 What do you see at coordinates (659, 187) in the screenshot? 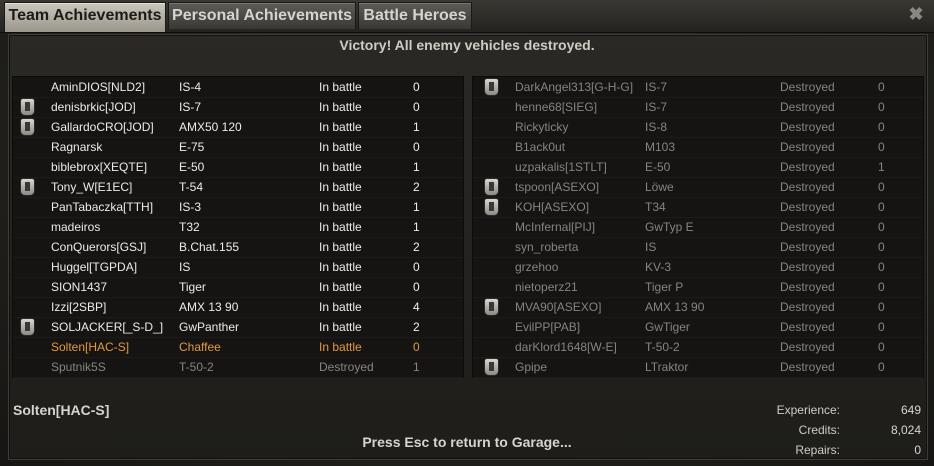
I see `vehicle-cell: Löwe` at bounding box center [659, 187].